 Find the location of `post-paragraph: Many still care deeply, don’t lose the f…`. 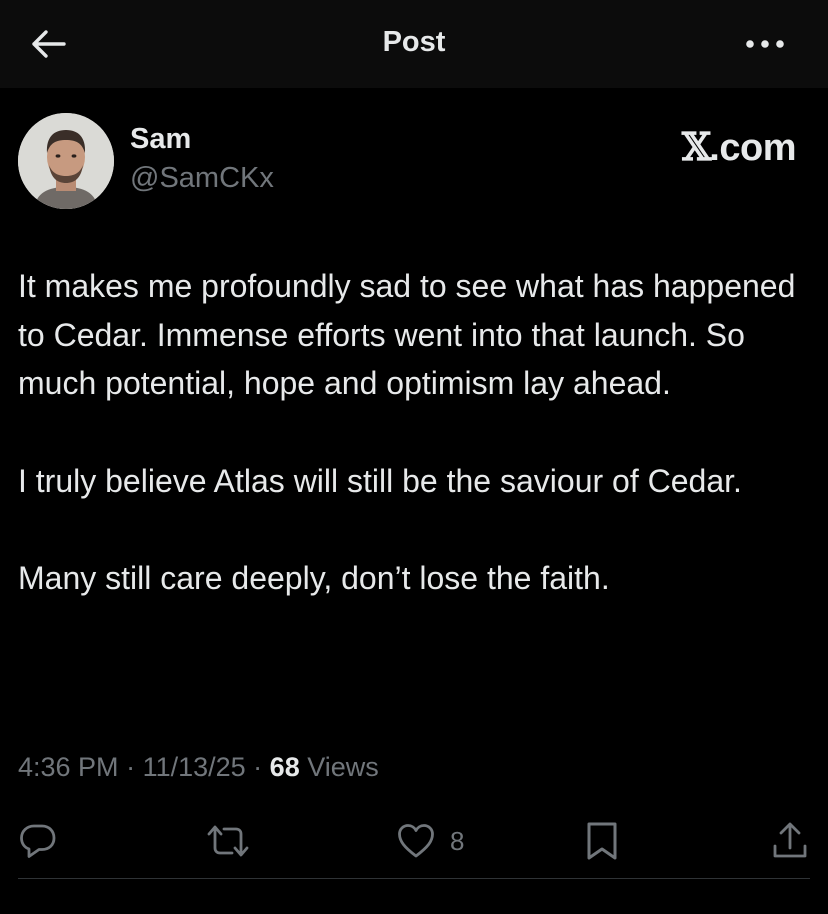

post-paragraph: Many still care deeply, don’t lose the f… is located at coordinates (314, 578).